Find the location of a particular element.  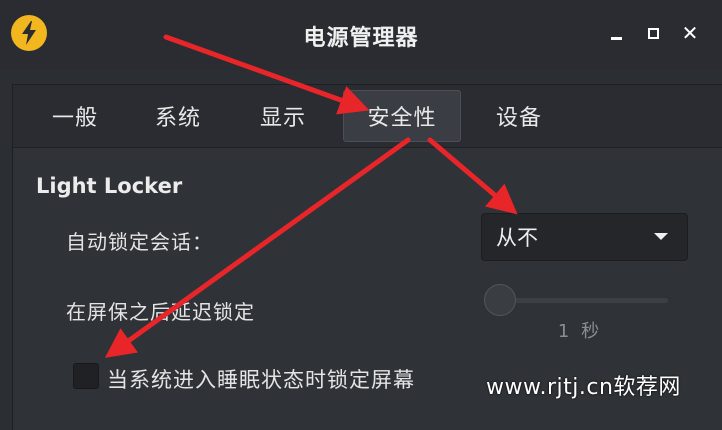

minimize-icon is located at coordinates (616, 33).